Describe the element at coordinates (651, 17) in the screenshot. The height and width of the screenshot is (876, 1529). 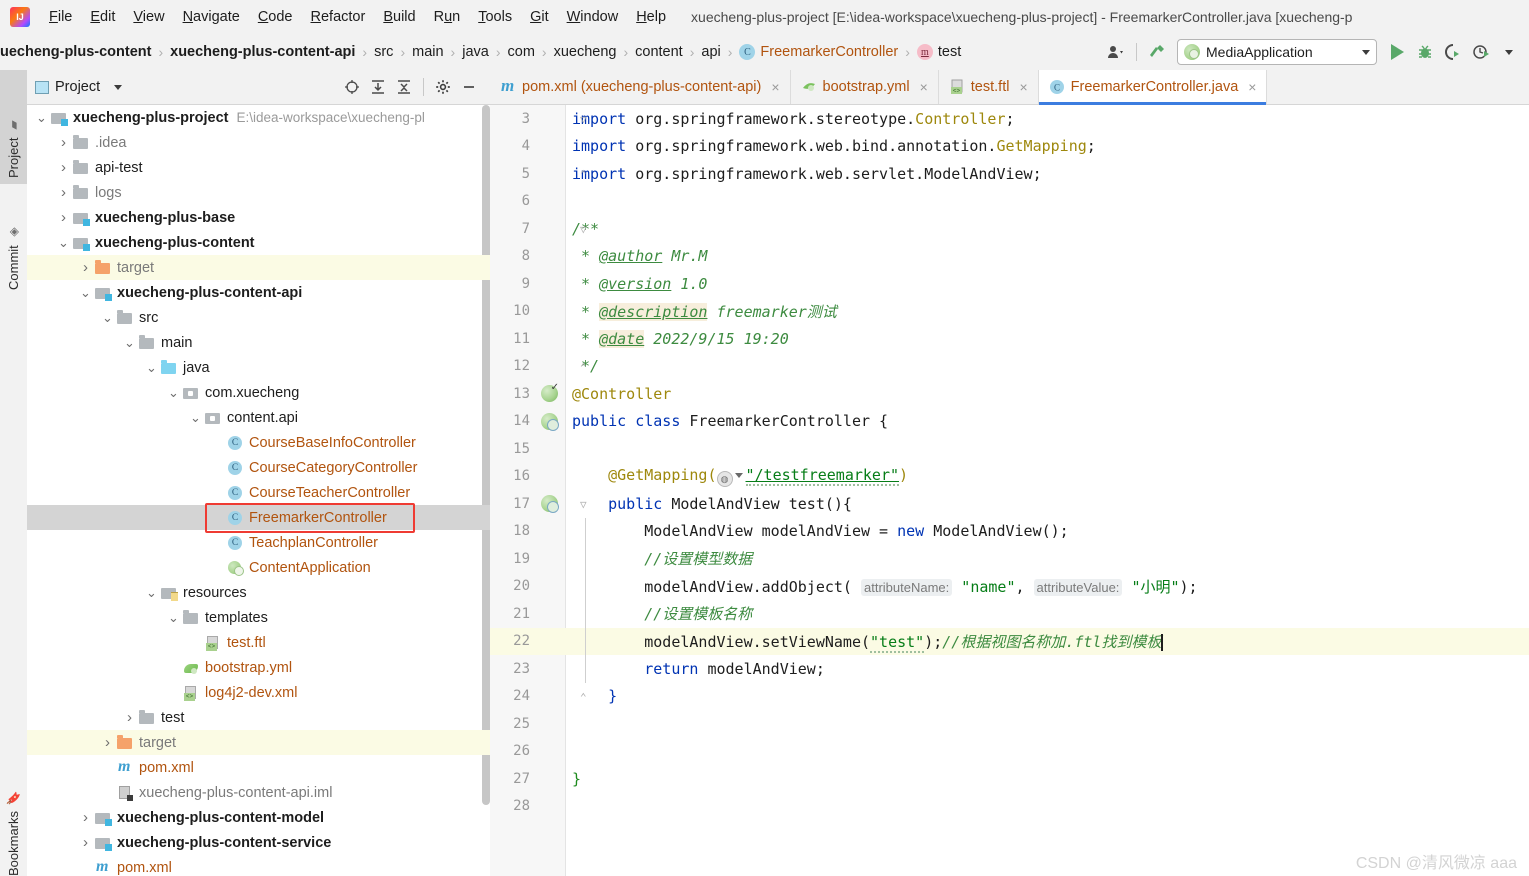
I see `menu-help: Help` at that location.